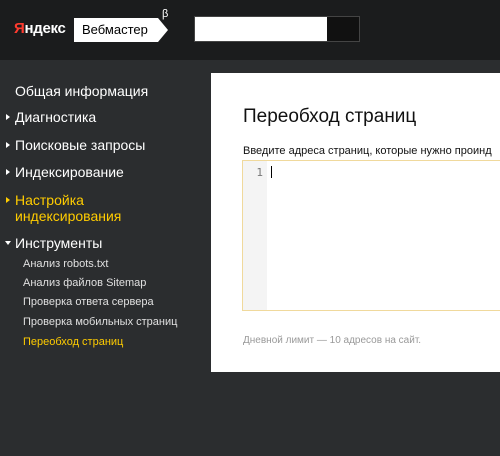  Describe the element at coordinates (255, 235) in the screenshot. I see `editor-gutter: 1` at that location.